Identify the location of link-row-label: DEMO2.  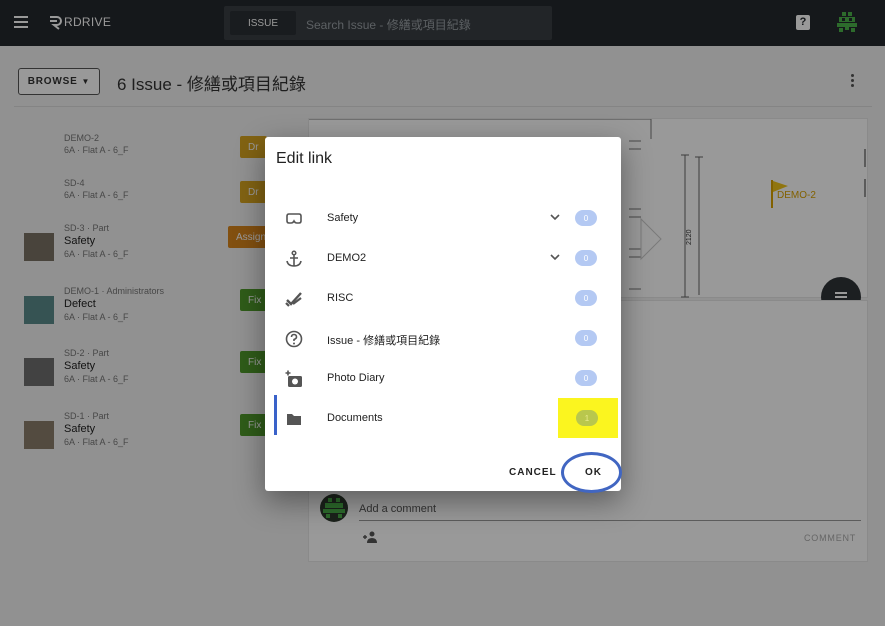
(347, 258).